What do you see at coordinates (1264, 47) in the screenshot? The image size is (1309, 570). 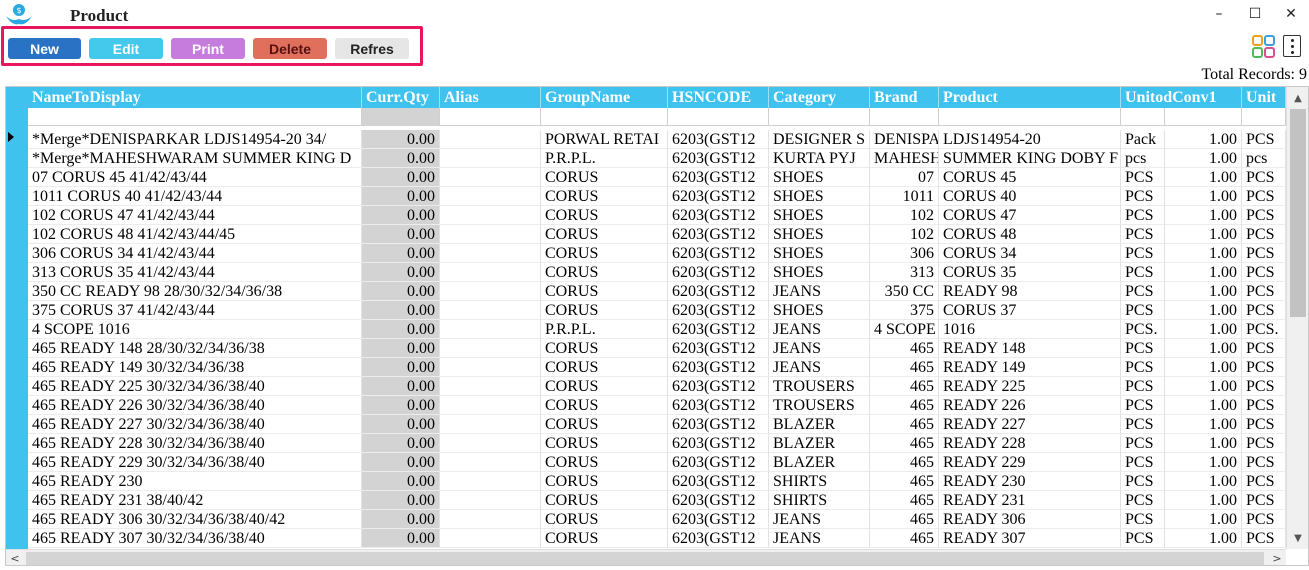 I see `layout-grid-icon` at bounding box center [1264, 47].